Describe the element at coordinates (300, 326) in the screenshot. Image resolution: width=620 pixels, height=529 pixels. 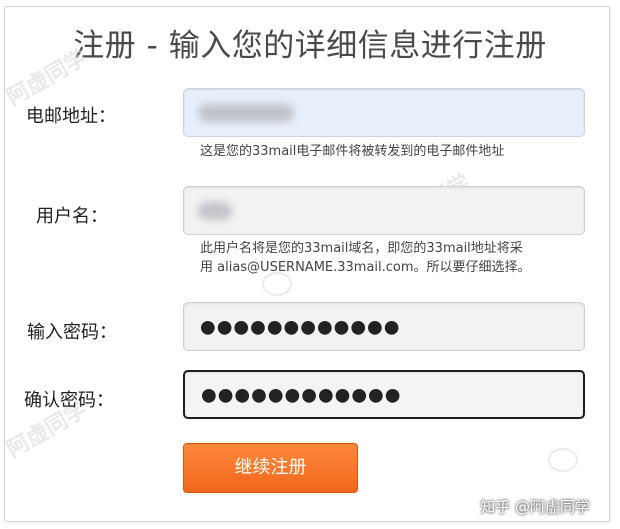
I see `password-value: ●●●●●●●●●●●●` at that location.